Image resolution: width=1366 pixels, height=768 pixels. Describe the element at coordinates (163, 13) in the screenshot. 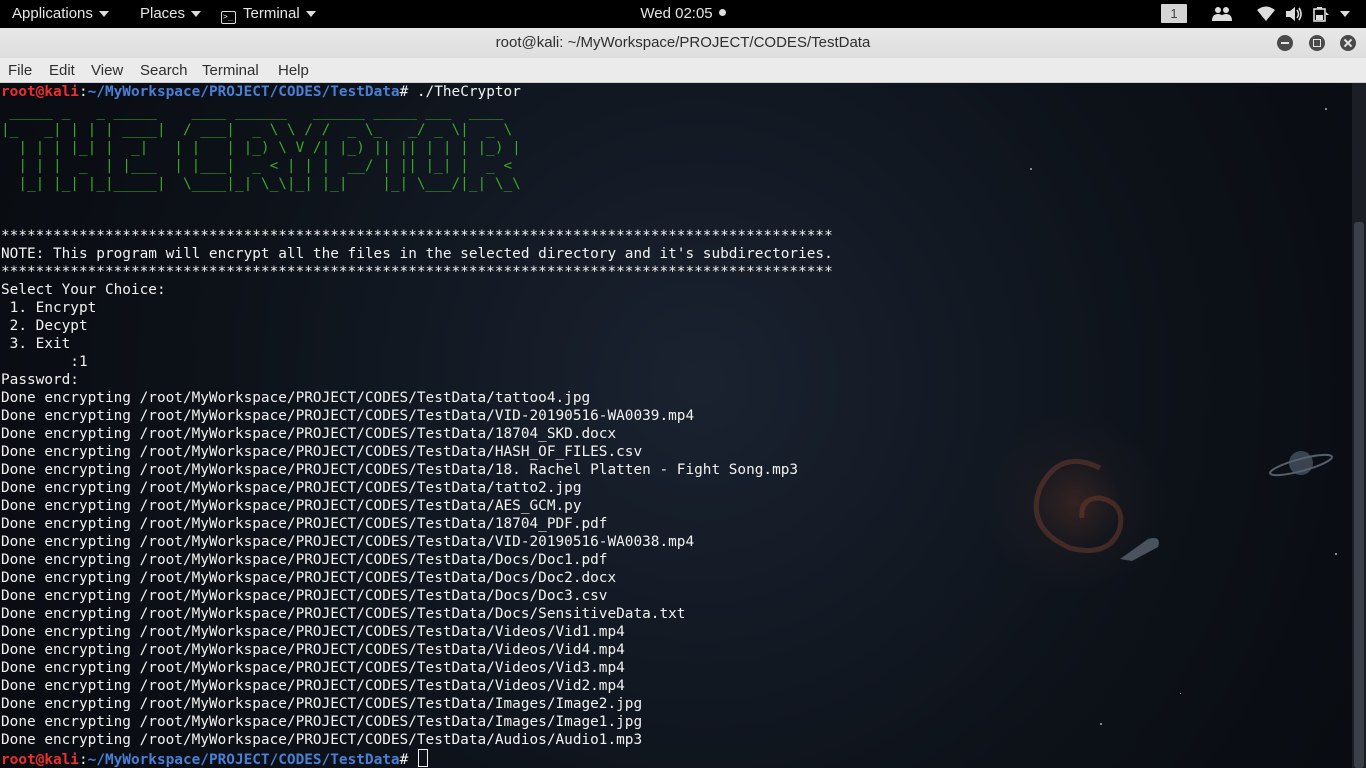

I see `places-label: Places` at that location.